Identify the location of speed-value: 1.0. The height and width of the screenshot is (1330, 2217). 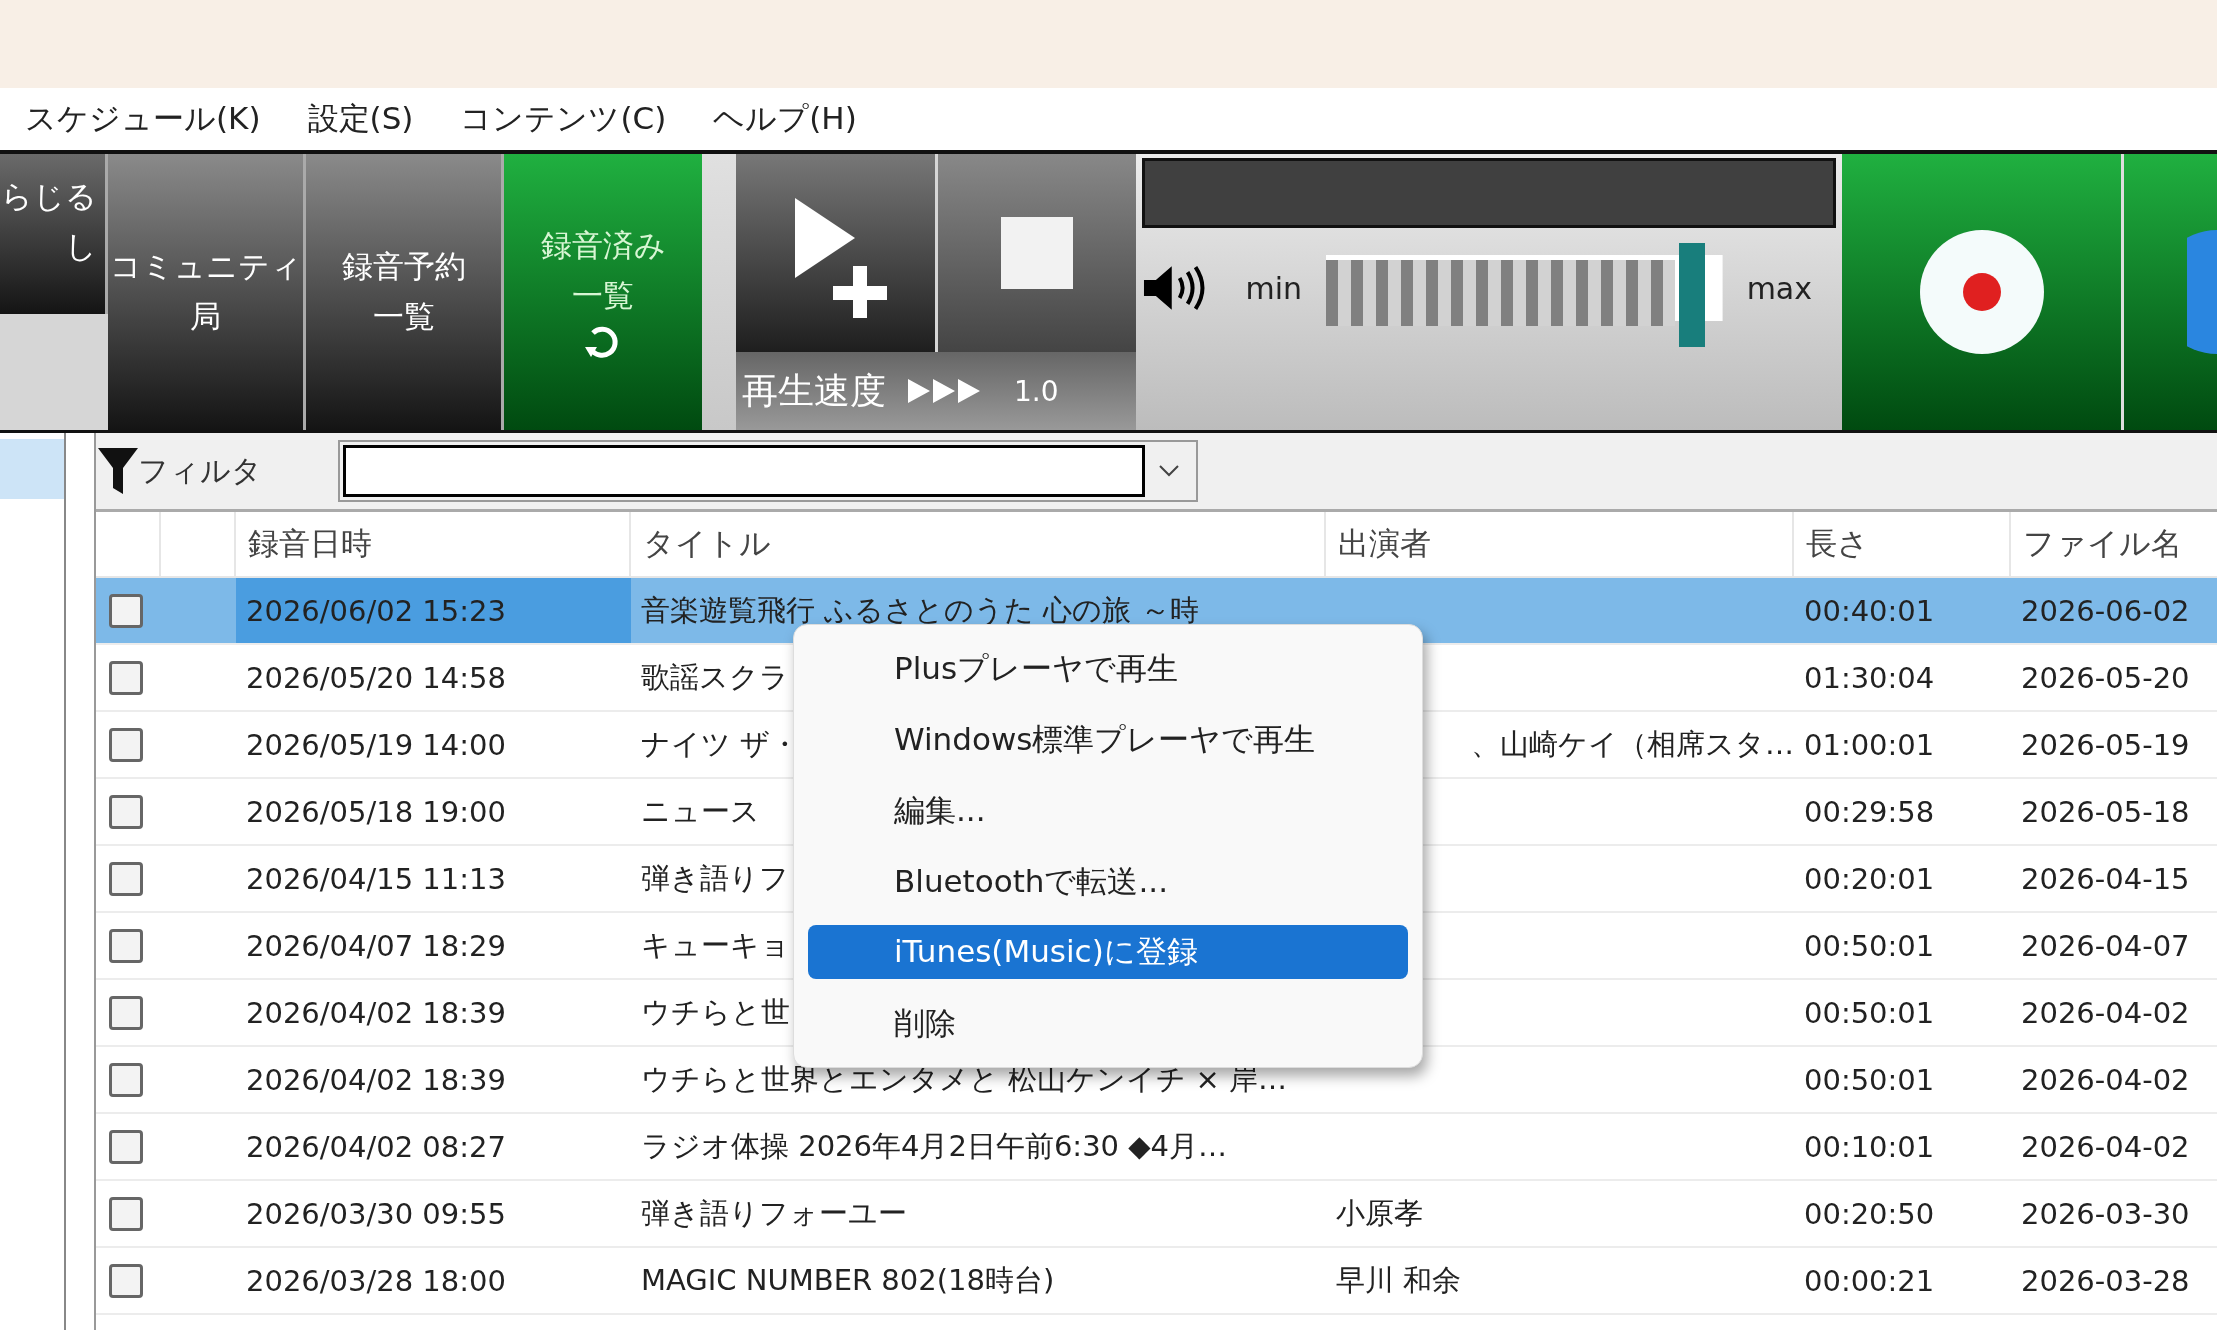
(1036, 391).